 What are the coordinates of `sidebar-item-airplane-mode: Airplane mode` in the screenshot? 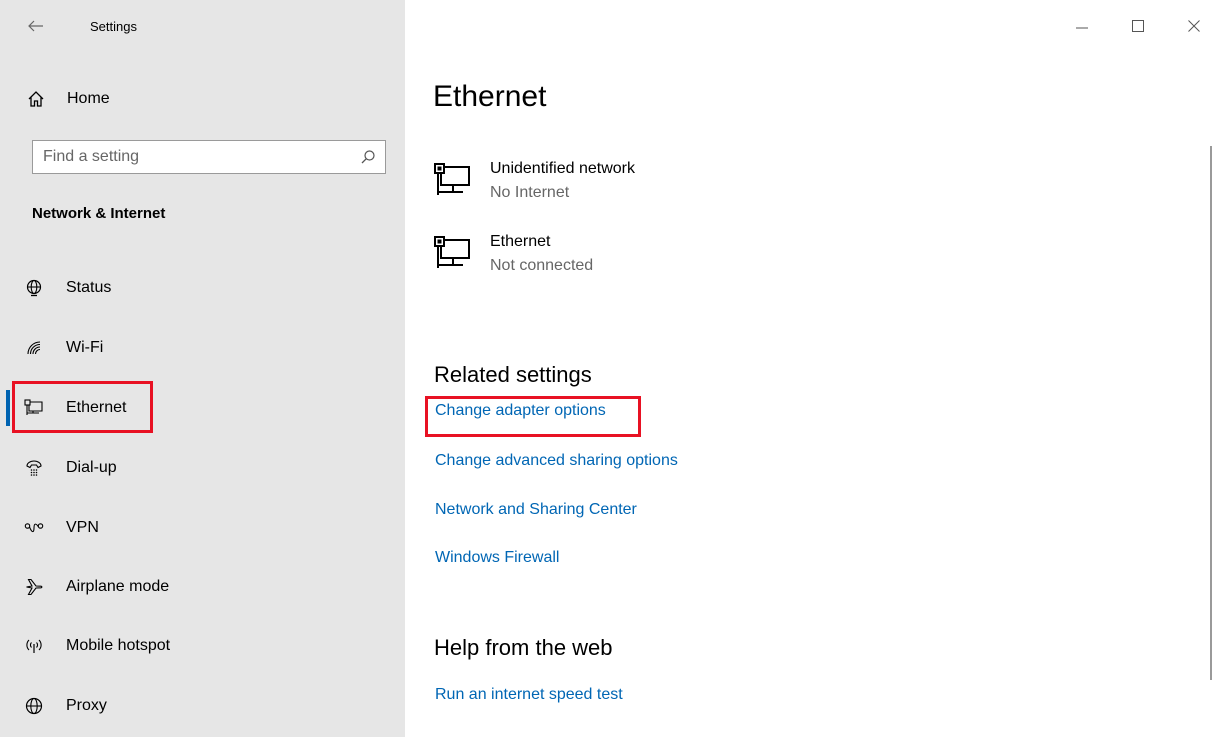 It's located at (202, 587).